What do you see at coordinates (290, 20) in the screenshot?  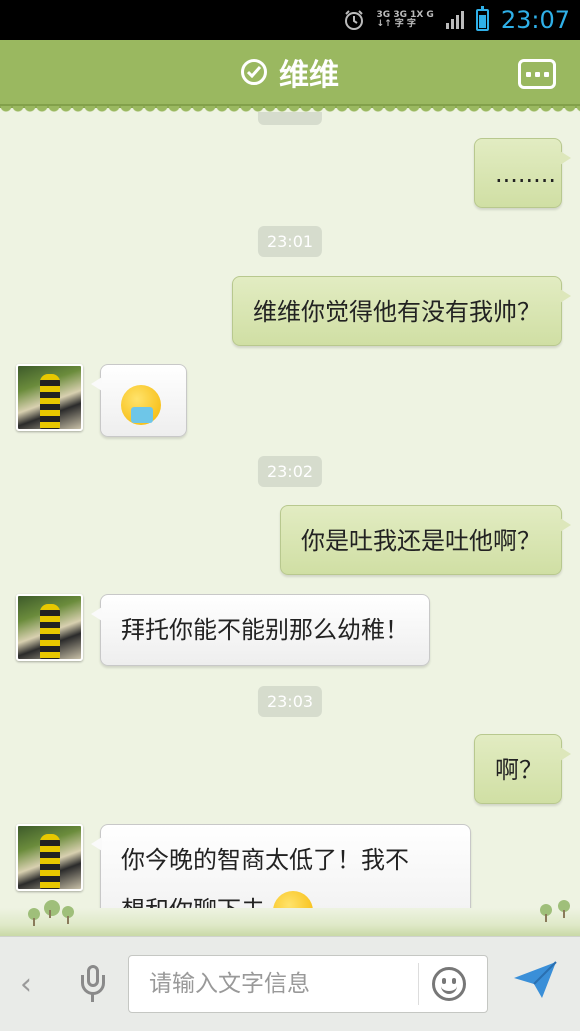 I see `status-bar: 3G 3G 1X G ↓↑ 字 字 23:07` at bounding box center [290, 20].